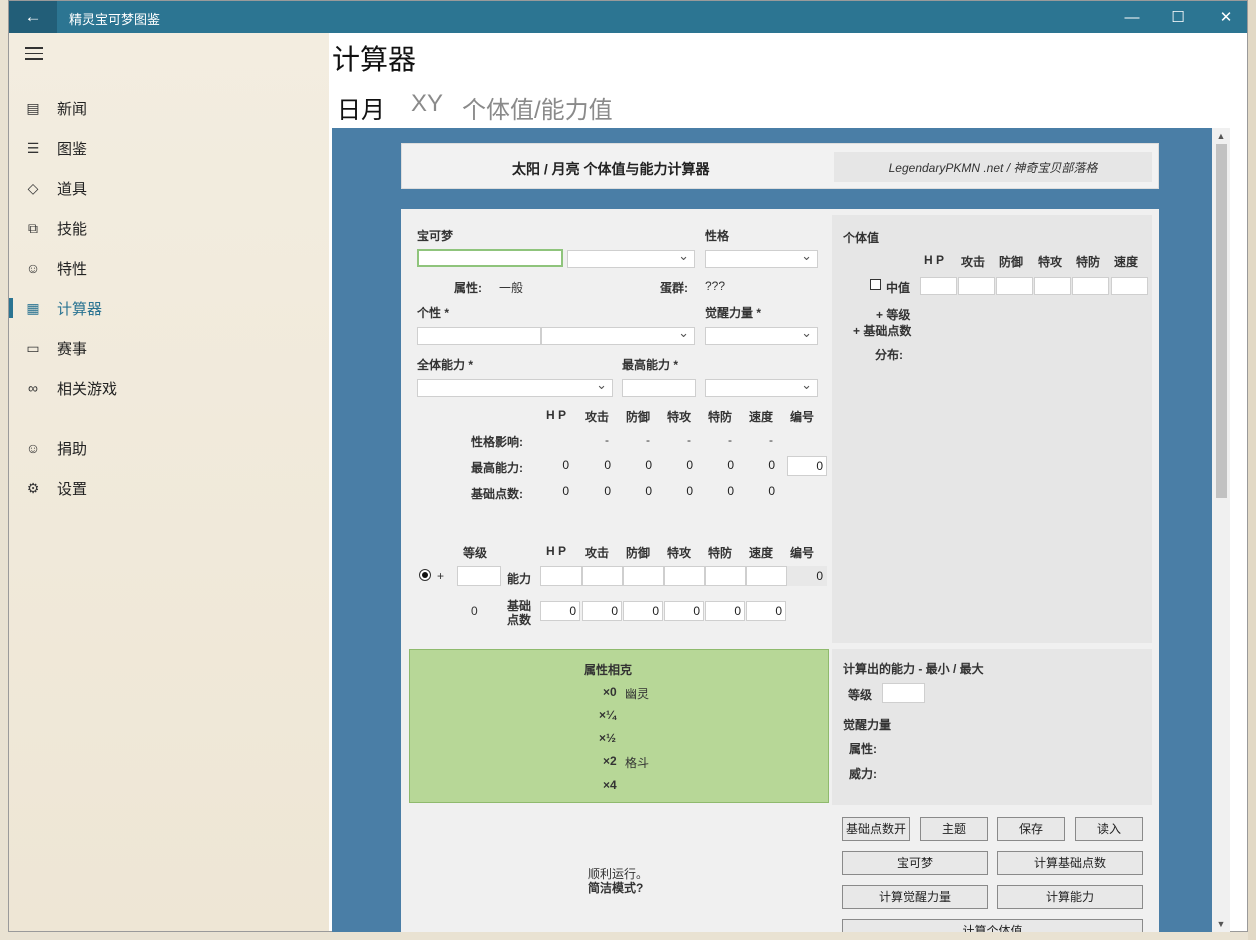 This screenshot has width=1256, height=940. I want to click on stat-input-hp, so click(561, 576).